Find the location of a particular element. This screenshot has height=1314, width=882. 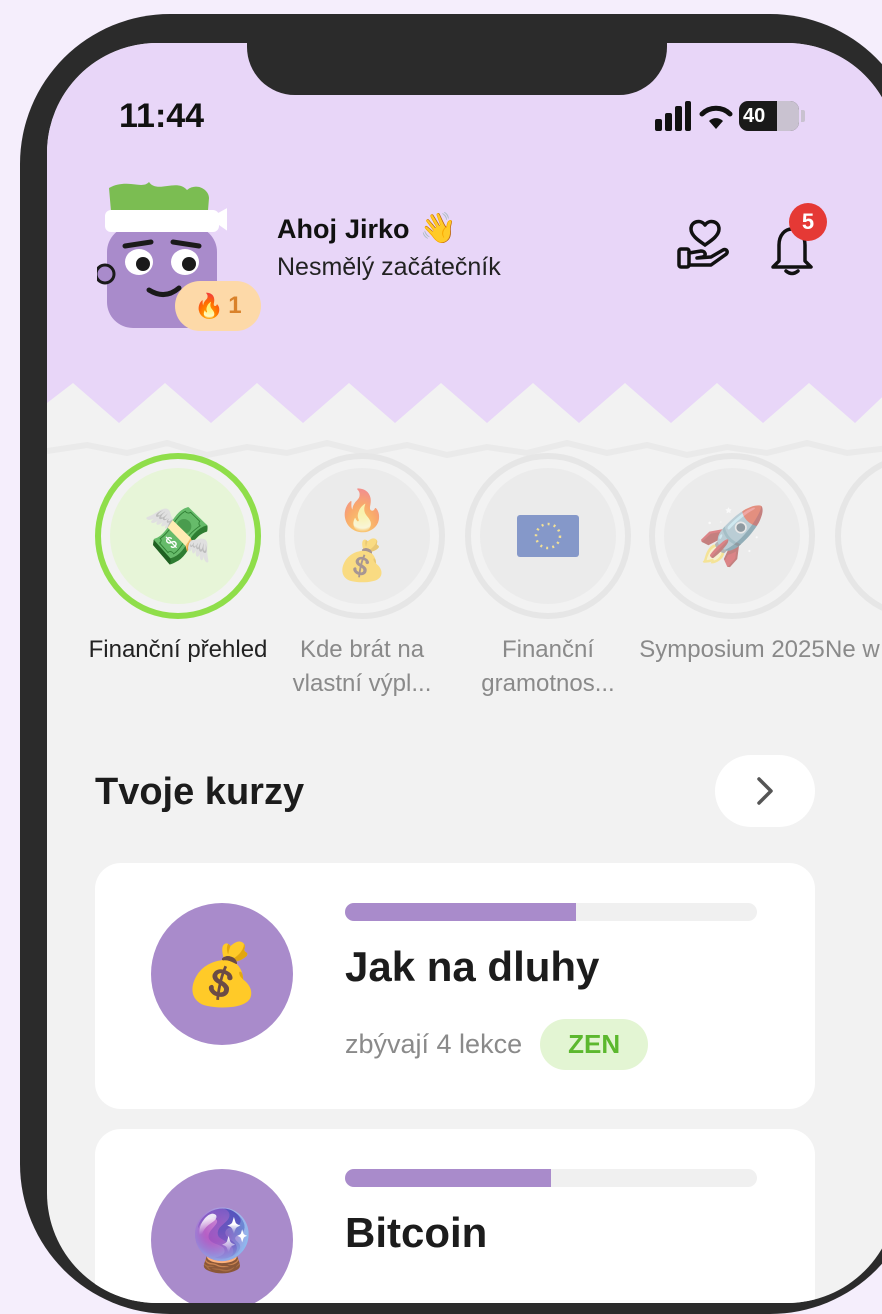

cellular-signal-icon is located at coordinates (673, 116).